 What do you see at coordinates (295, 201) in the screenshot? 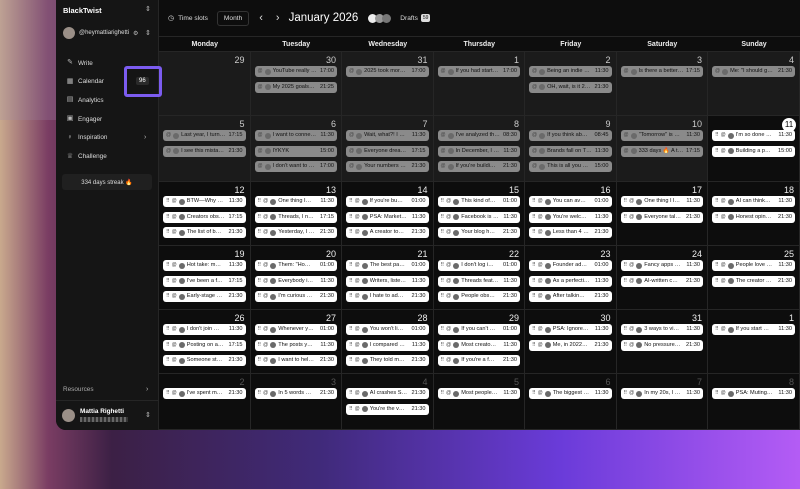
I see `scheduled-post: ⠿ @ One thing I… 11:30` at bounding box center [295, 201].